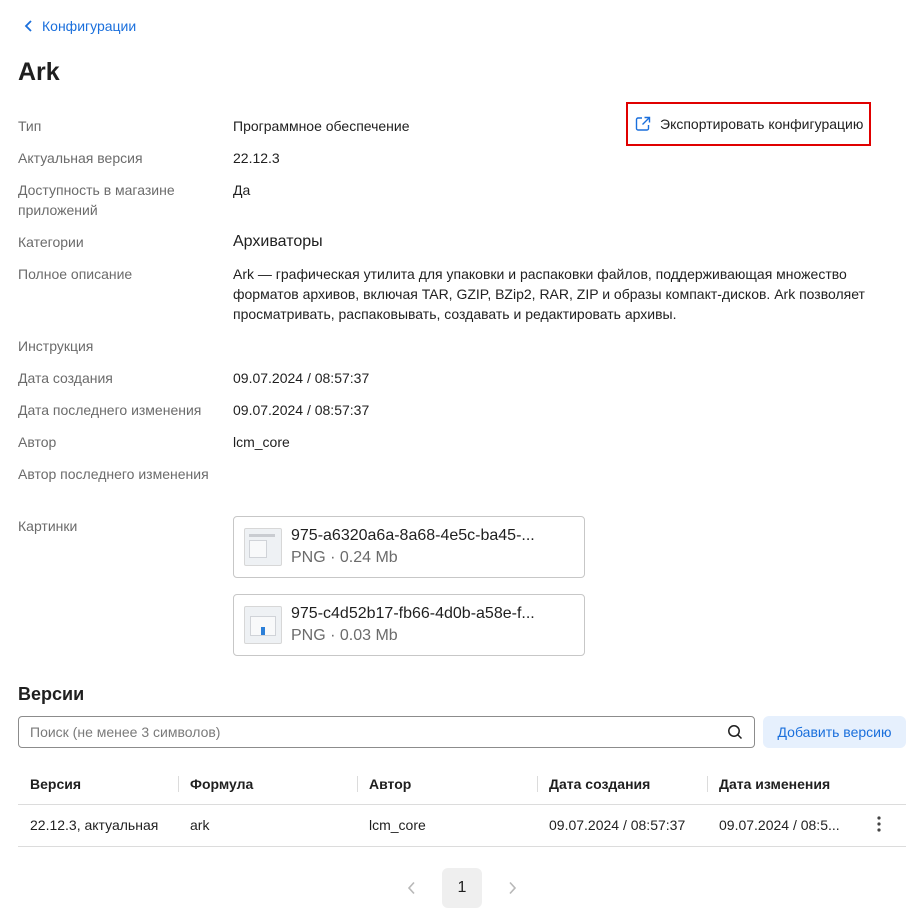 The width and height of the screenshot is (918, 924). Describe the element at coordinates (51, 694) in the screenshot. I see `versions-section-title: Версии` at that location.